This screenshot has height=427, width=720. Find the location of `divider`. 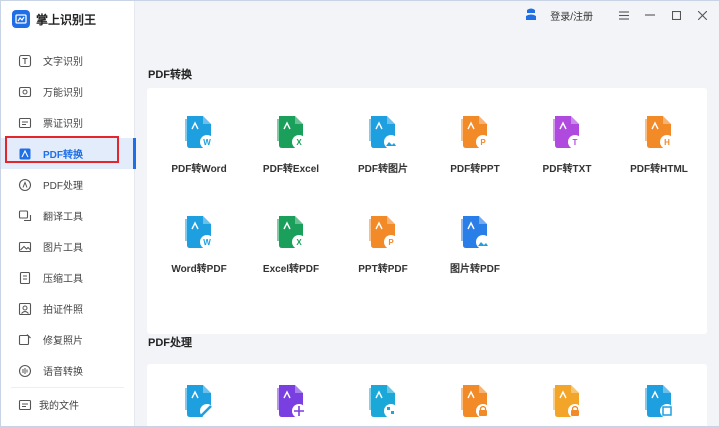

divider is located at coordinates (67, 387).